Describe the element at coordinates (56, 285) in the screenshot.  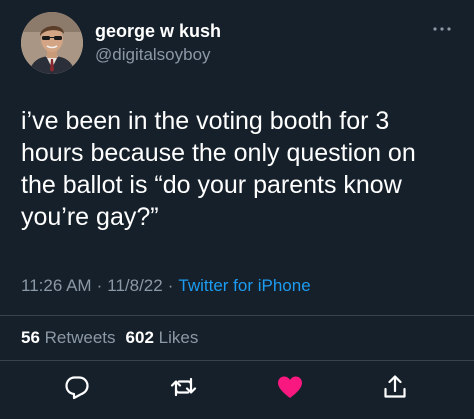
I see `tweet-time: 11:26 AM` at that location.